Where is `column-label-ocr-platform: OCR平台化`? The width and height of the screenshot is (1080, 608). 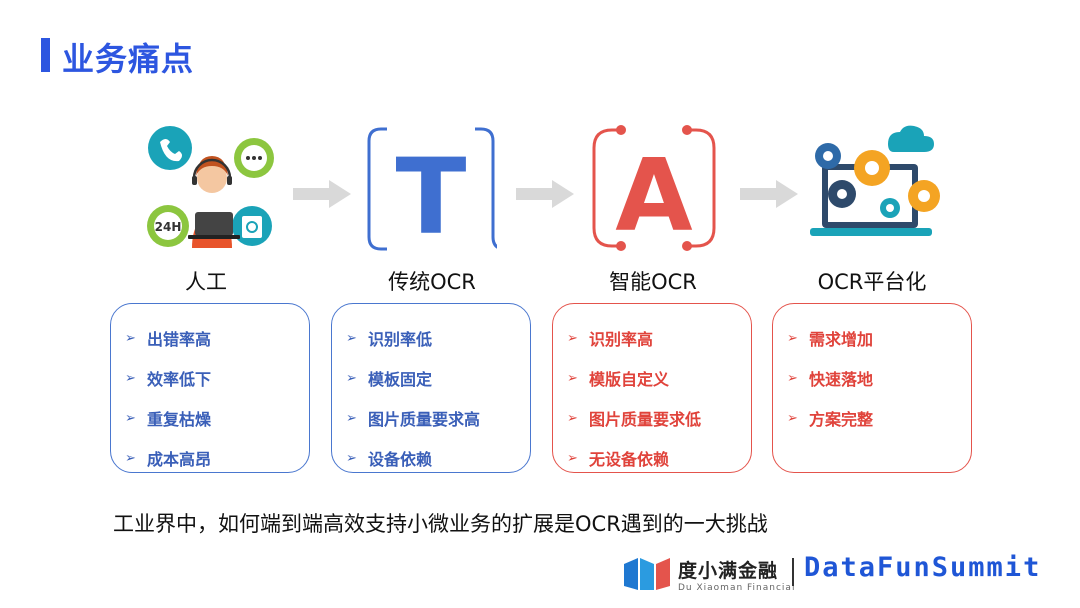 column-label-ocr-platform: OCR平台化 is located at coordinates (872, 282).